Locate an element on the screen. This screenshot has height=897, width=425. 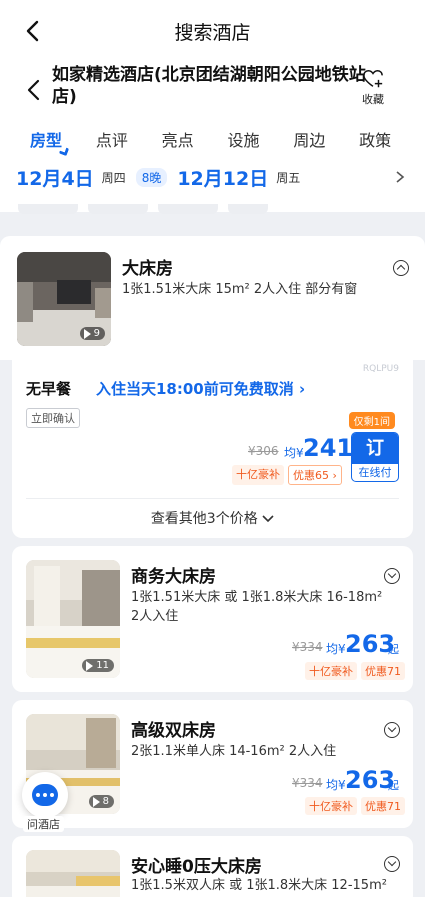
favorite-button: 收藏 is located at coordinates (373, 87).